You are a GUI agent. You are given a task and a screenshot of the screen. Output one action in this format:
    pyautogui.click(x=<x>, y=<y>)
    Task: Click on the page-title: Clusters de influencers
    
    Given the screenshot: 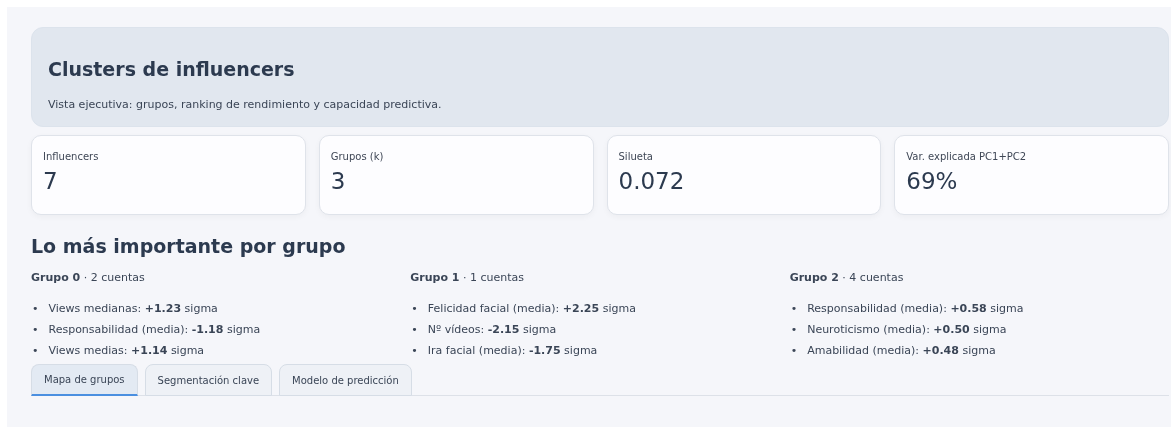 What is the action you would take?
    pyautogui.click(x=172, y=69)
    